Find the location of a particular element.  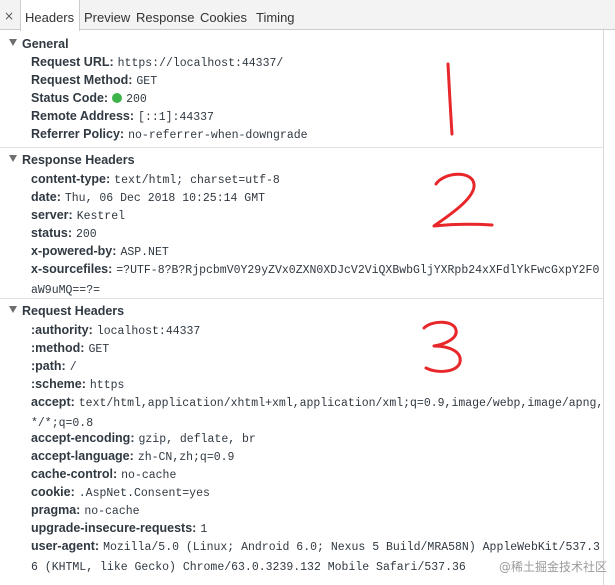

header-key: Request URL: is located at coordinates (72, 62).